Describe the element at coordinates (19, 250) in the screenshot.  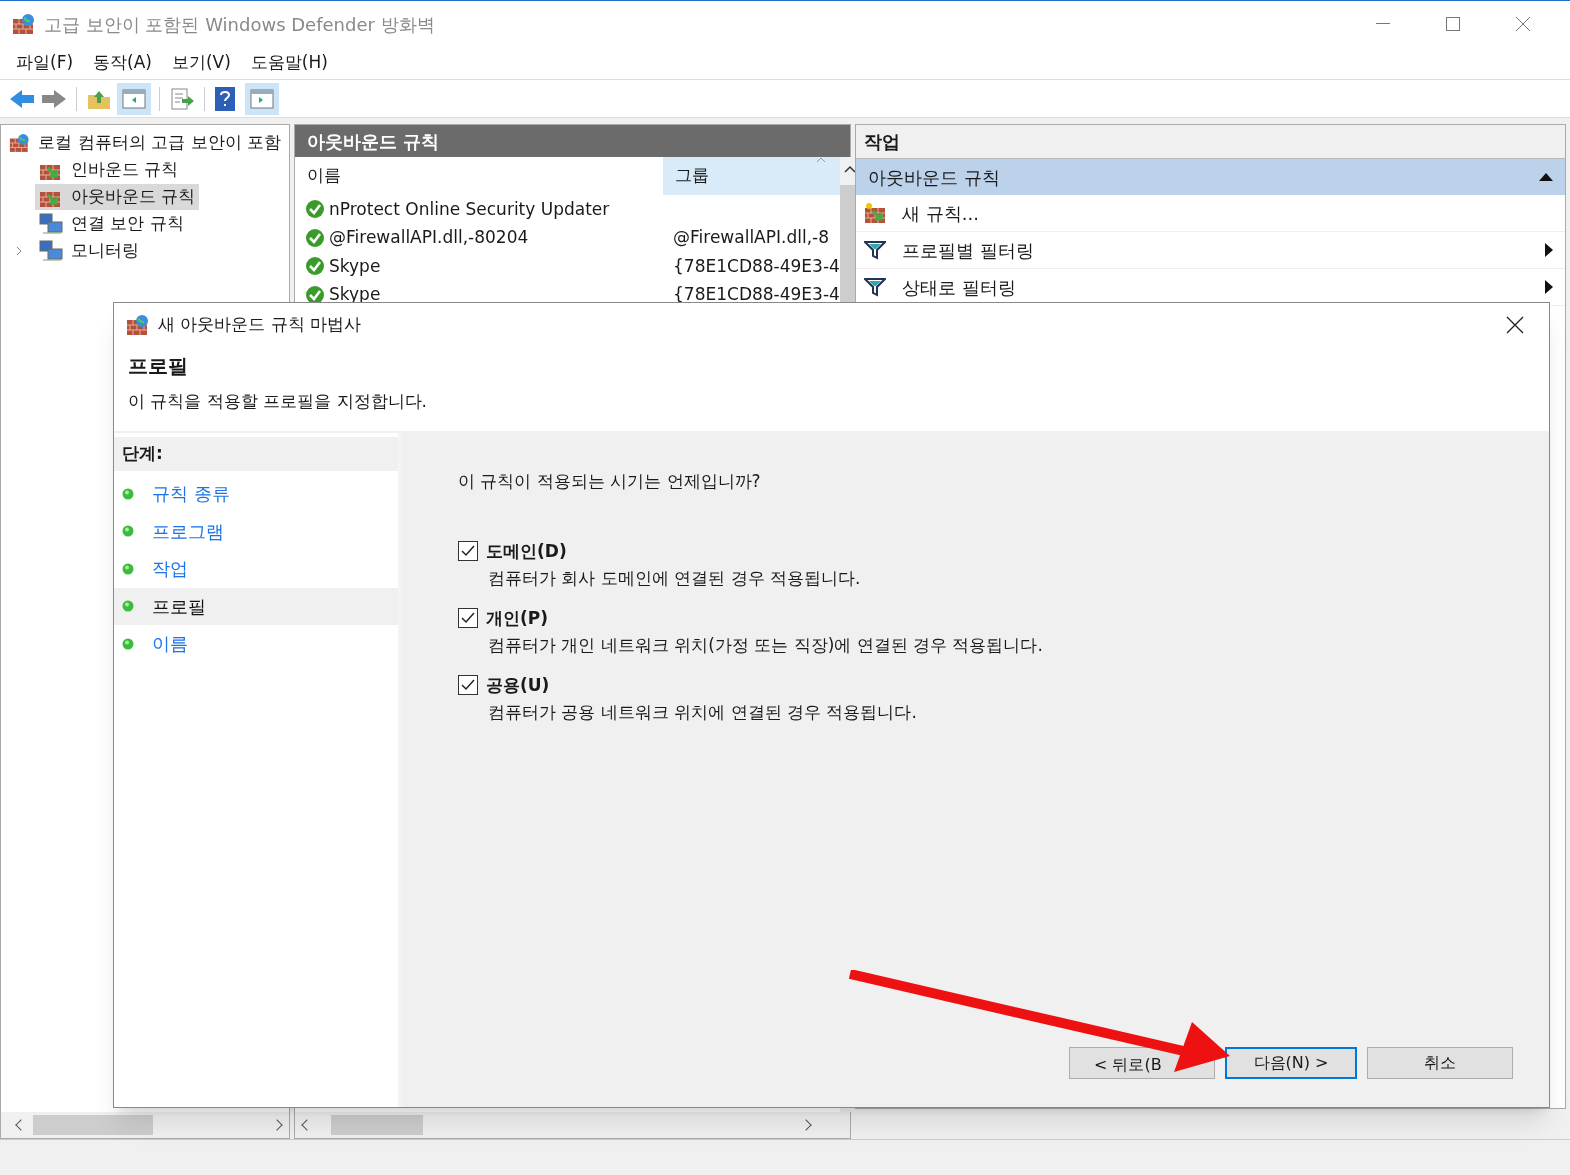
I see `expand-icon` at that location.